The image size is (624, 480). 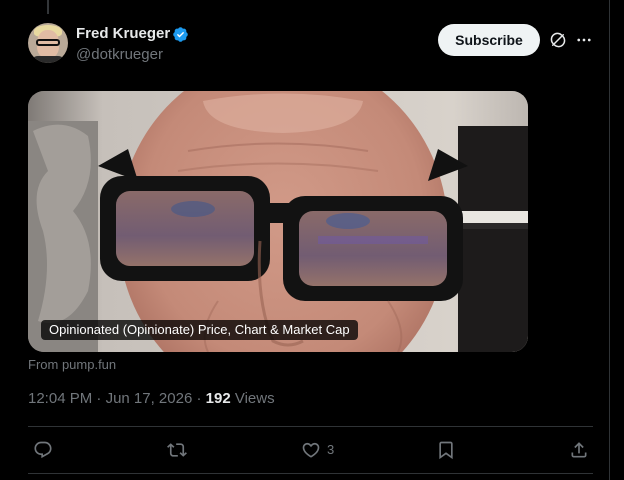 I want to click on heart-icon, so click(x=311, y=450).